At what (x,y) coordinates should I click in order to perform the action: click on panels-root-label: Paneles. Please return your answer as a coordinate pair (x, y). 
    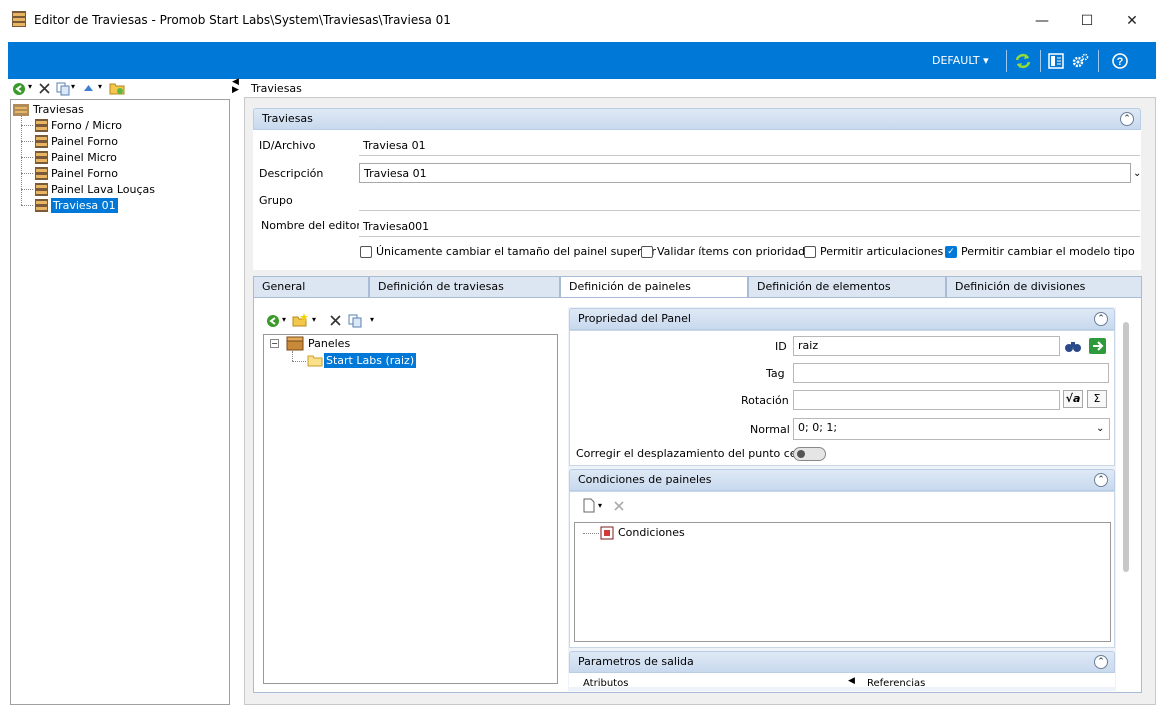
    Looking at the image, I should click on (329, 343).